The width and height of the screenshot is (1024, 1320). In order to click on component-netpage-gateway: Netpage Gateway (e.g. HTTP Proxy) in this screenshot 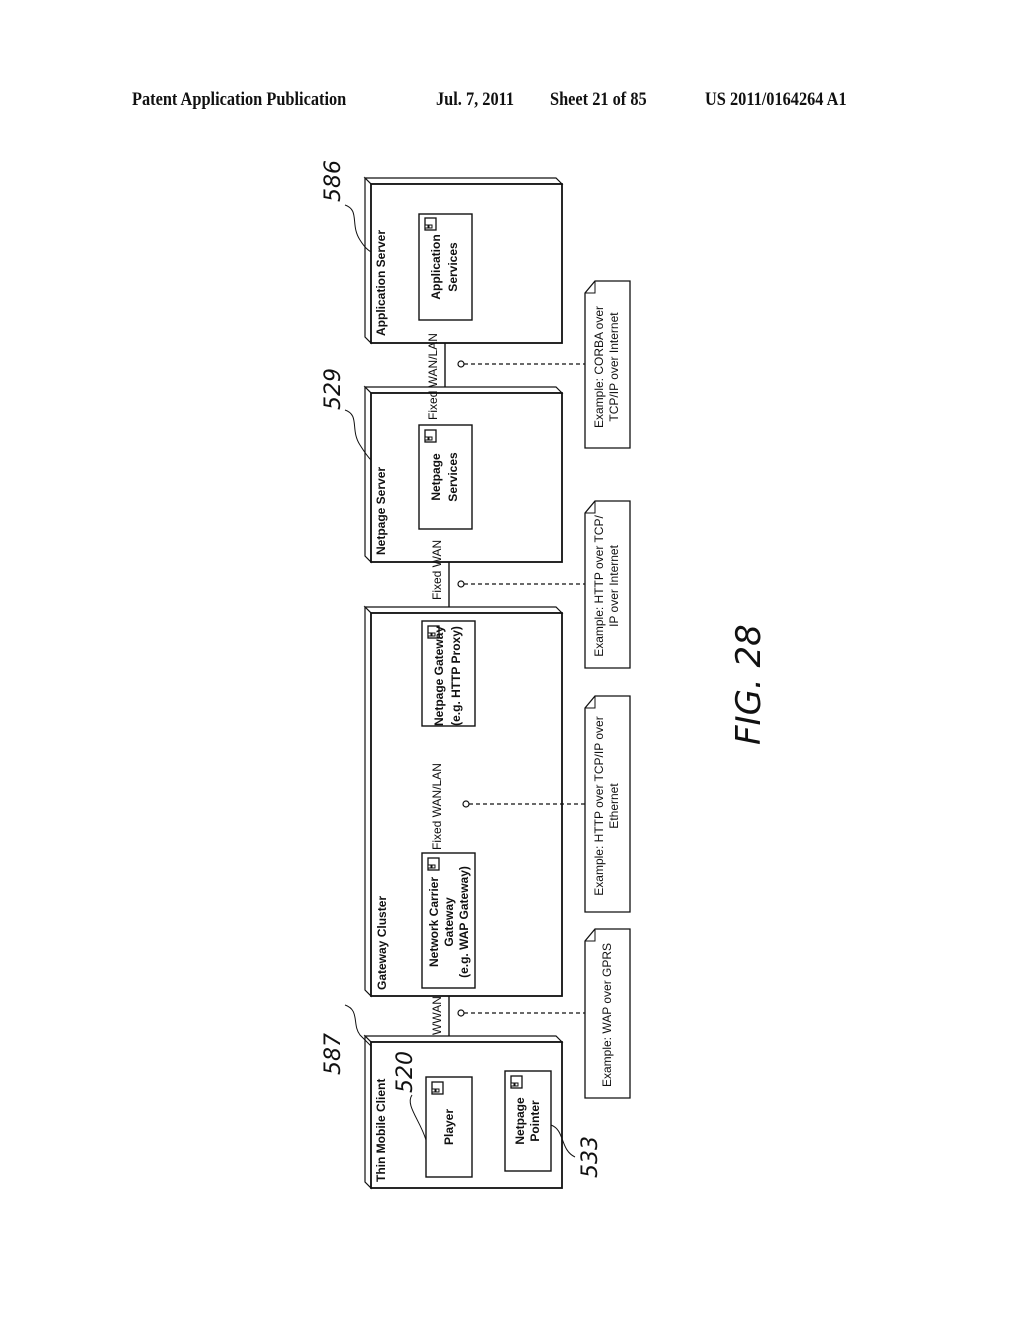, I will do `click(448, 673)`.